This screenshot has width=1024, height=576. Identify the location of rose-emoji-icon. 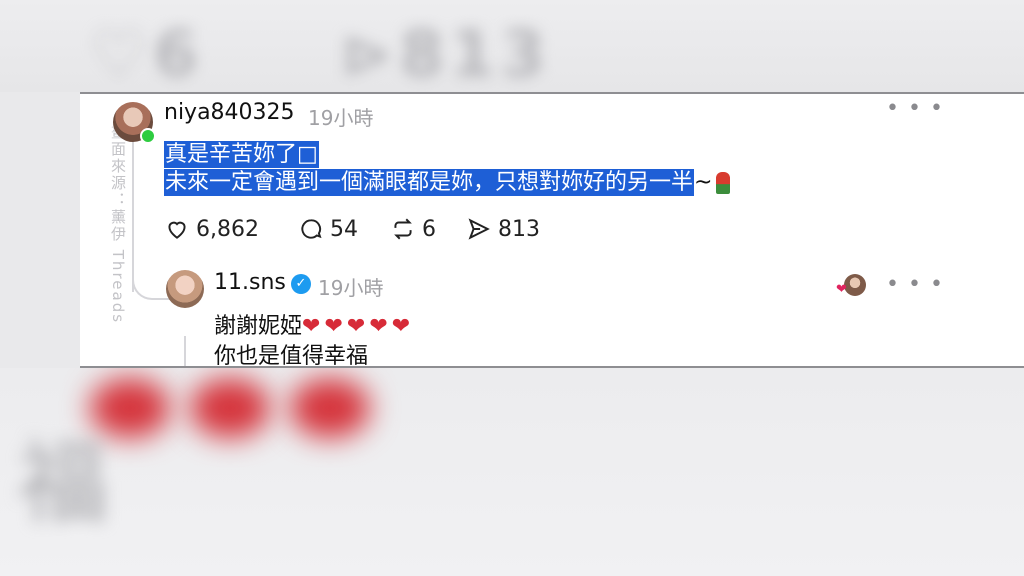
(723, 183).